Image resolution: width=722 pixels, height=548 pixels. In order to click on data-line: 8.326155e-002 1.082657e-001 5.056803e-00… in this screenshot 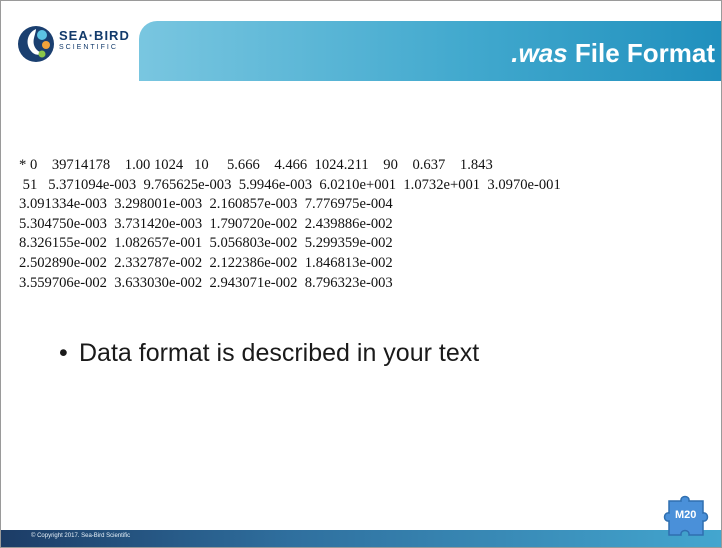, I will do `click(206, 243)`.